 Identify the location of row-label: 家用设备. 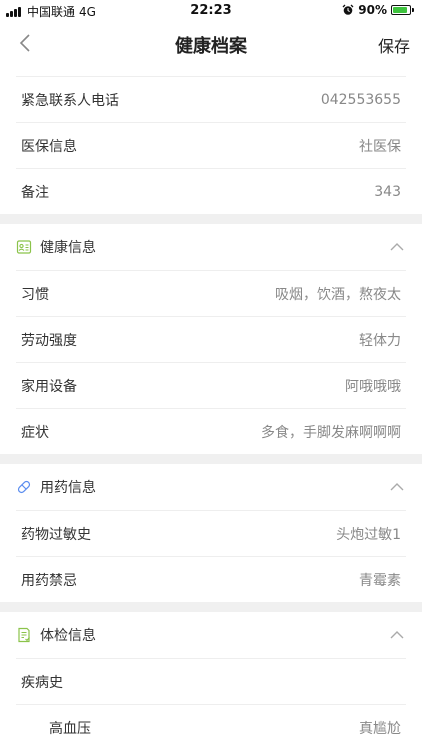
(49, 386).